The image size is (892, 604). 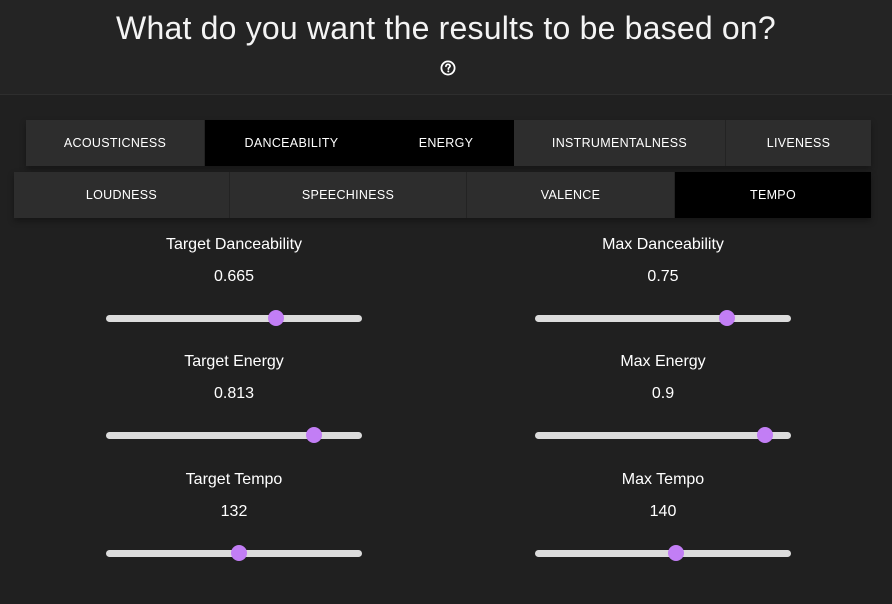 What do you see at coordinates (234, 244) in the screenshot?
I see `slider-label: Target Danceability` at bounding box center [234, 244].